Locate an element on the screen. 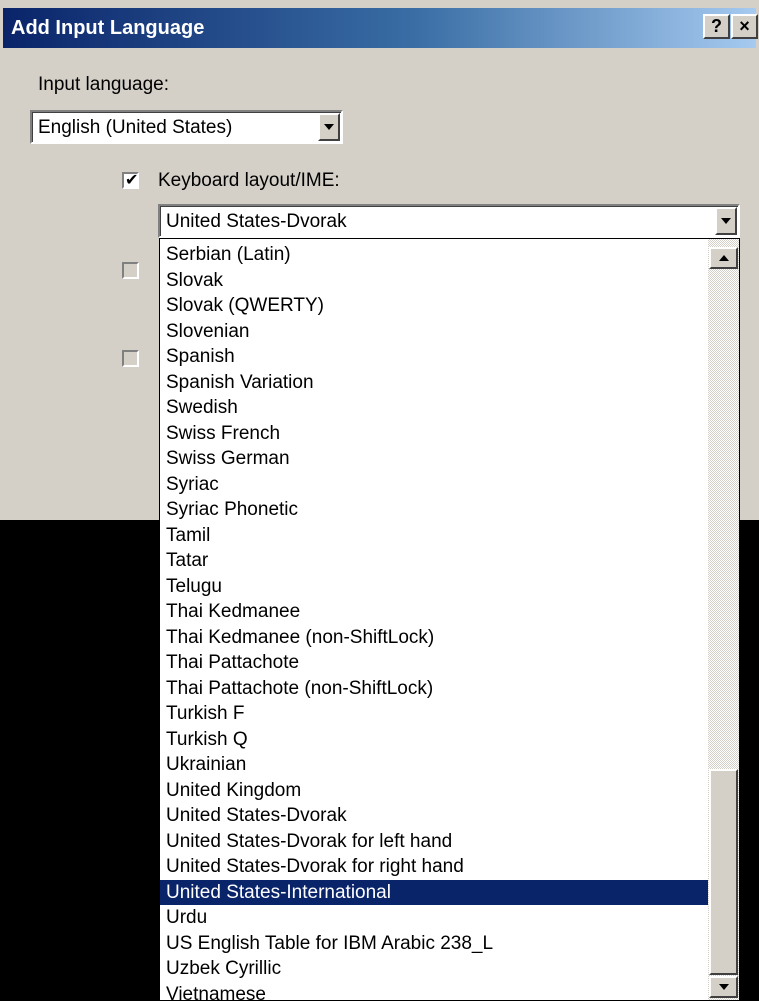  input-language-value: English (United States) is located at coordinates (135, 127).